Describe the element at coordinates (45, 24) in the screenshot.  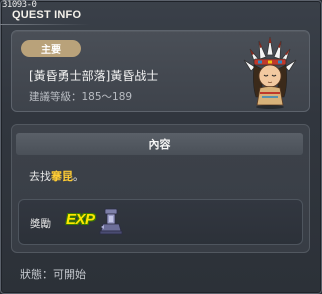
I see `title-divider` at that location.